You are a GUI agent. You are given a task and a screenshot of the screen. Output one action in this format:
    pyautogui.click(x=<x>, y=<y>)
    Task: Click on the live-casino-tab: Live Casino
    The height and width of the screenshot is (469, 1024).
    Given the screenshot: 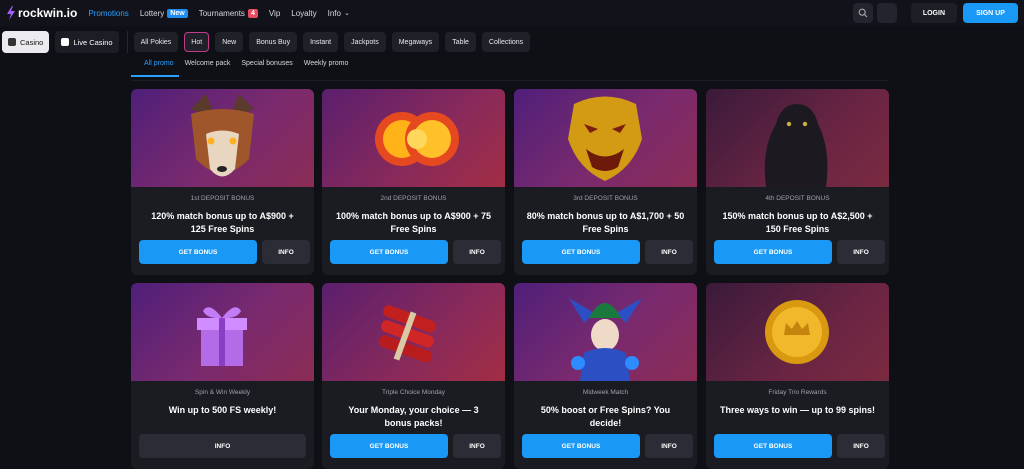 What is the action you would take?
    pyautogui.click(x=87, y=42)
    